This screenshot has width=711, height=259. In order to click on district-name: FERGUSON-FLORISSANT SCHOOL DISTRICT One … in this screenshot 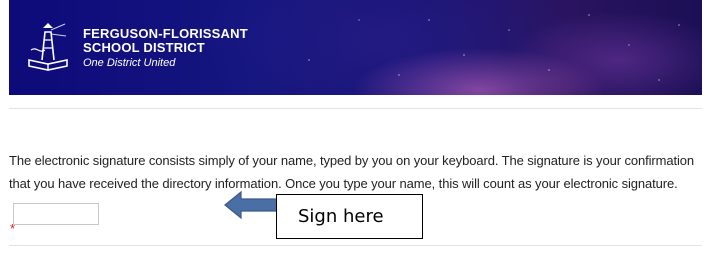, I will do `click(165, 49)`.